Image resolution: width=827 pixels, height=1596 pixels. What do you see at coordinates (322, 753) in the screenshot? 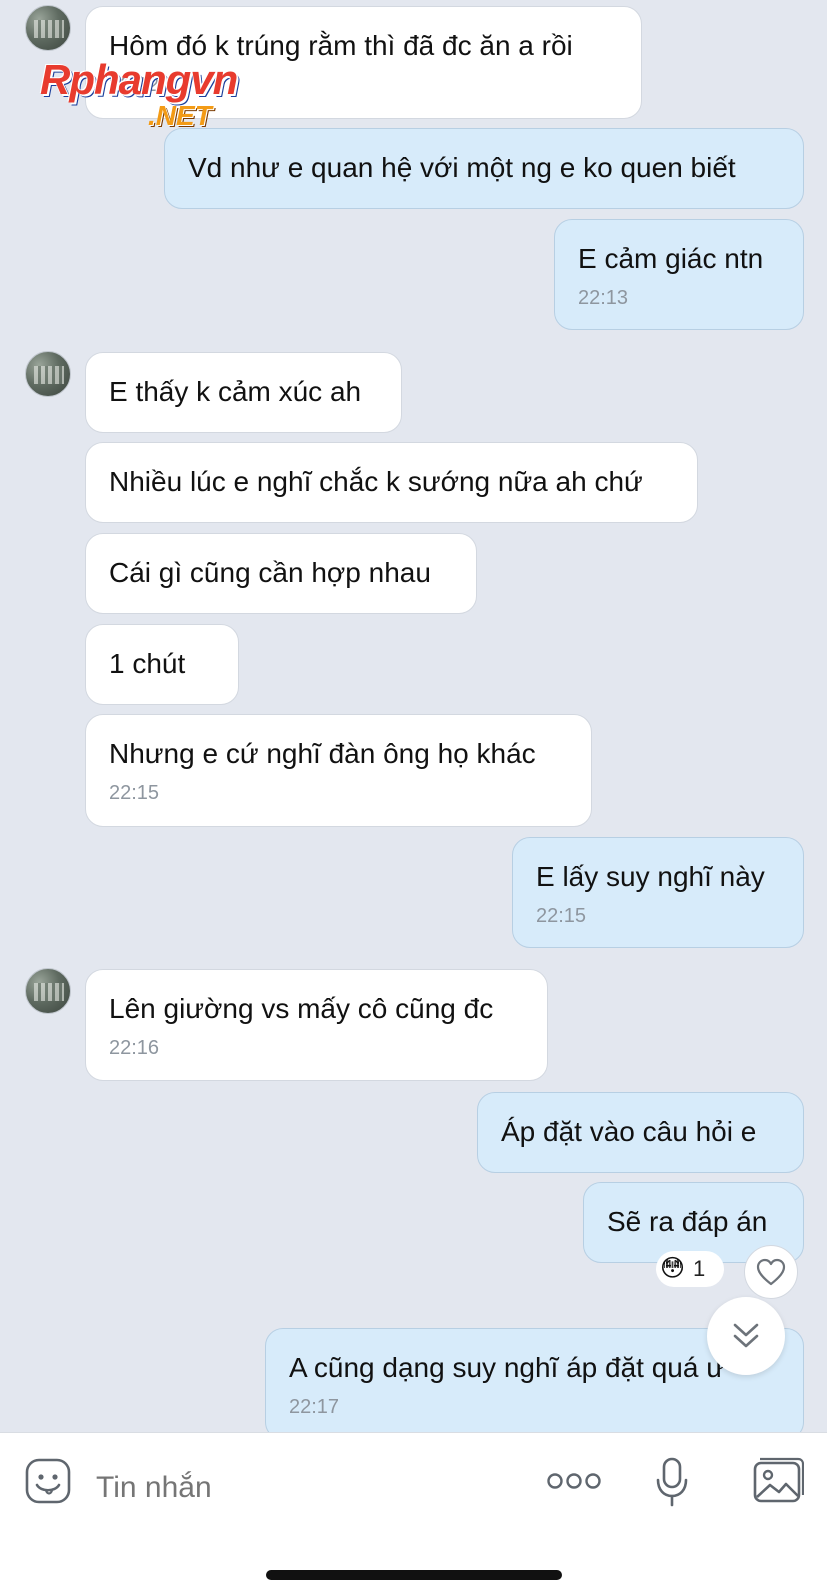
I see `message-text: Nhưng e cứ nghĩ đàn ông họ khác` at bounding box center [322, 753].